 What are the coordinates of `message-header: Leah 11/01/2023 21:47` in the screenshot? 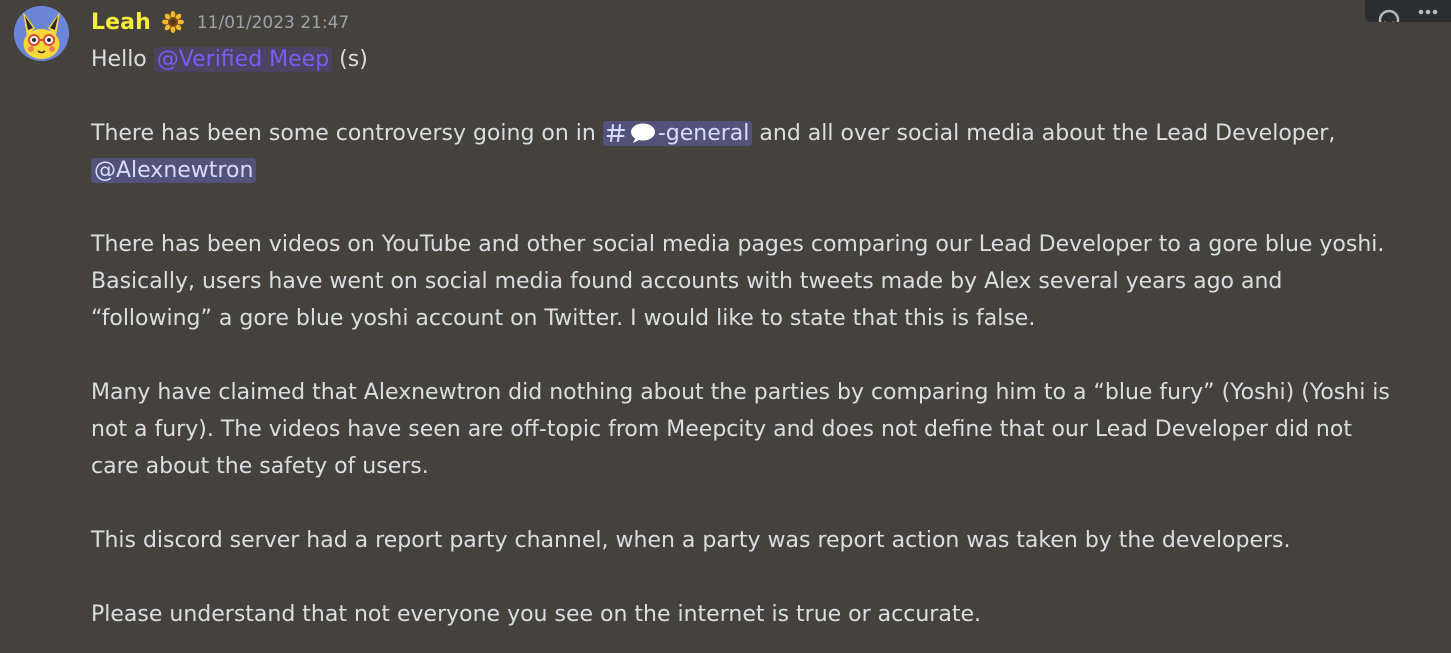 It's located at (220, 22).